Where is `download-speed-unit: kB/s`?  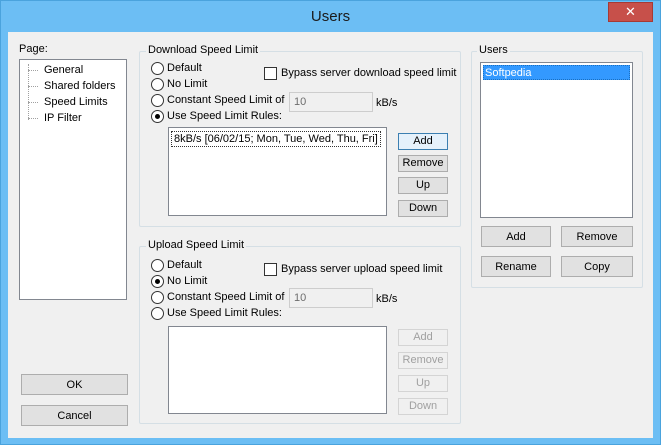 download-speed-unit: kB/s is located at coordinates (387, 103).